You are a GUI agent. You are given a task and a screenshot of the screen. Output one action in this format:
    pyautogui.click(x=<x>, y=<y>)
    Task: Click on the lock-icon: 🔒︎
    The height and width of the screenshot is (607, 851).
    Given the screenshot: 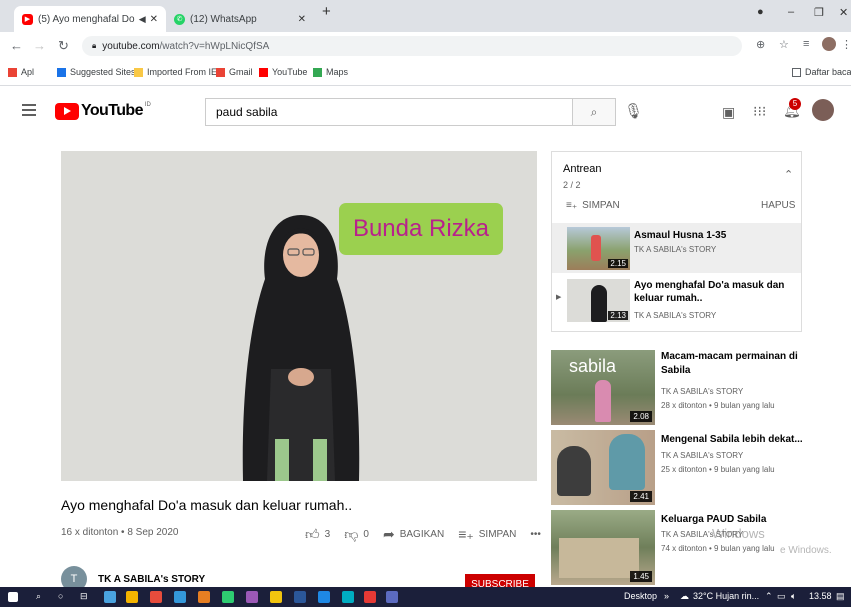 What is the action you would take?
    pyautogui.click(x=94, y=45)
    